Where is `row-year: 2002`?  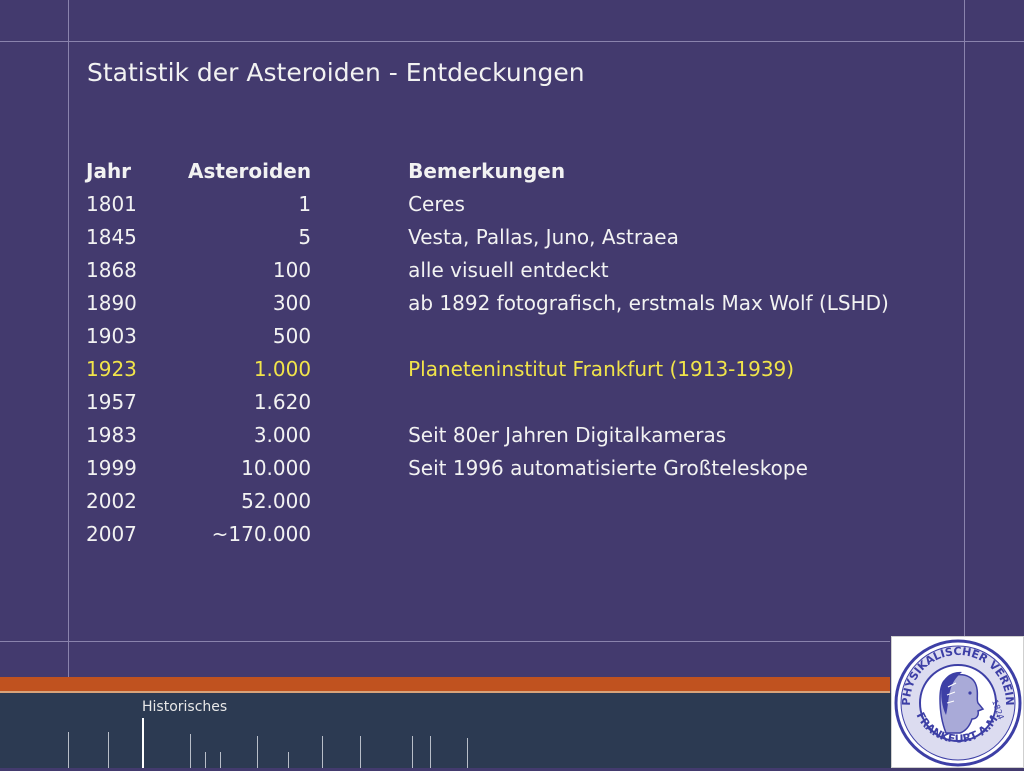
row-year: 2002 is located at coordinates (111, 500).